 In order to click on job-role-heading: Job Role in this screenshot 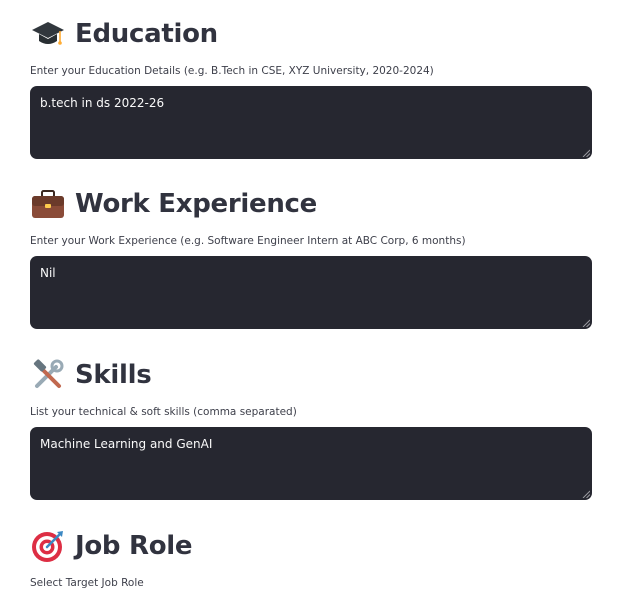, I will do `click(311, 546)`.